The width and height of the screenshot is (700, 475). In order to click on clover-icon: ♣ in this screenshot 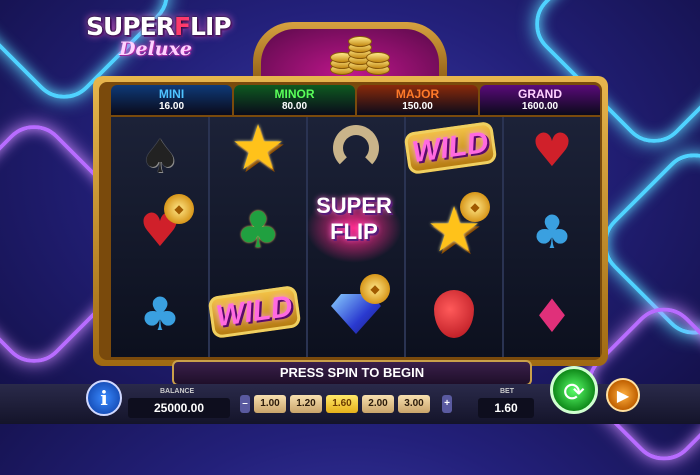, I will do `click(258, 230)`.